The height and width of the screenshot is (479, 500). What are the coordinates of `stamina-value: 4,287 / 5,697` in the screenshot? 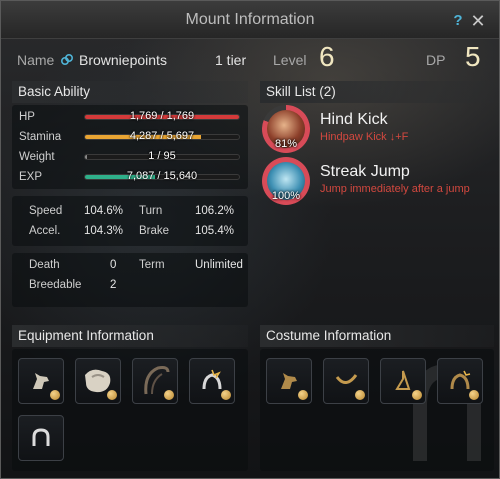 It's located at (162, 136).